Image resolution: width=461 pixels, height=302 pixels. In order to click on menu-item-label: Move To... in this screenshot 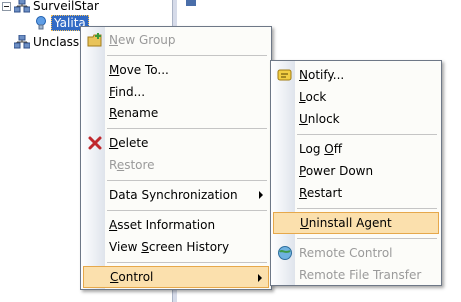, I will do `click(139, 70)`.